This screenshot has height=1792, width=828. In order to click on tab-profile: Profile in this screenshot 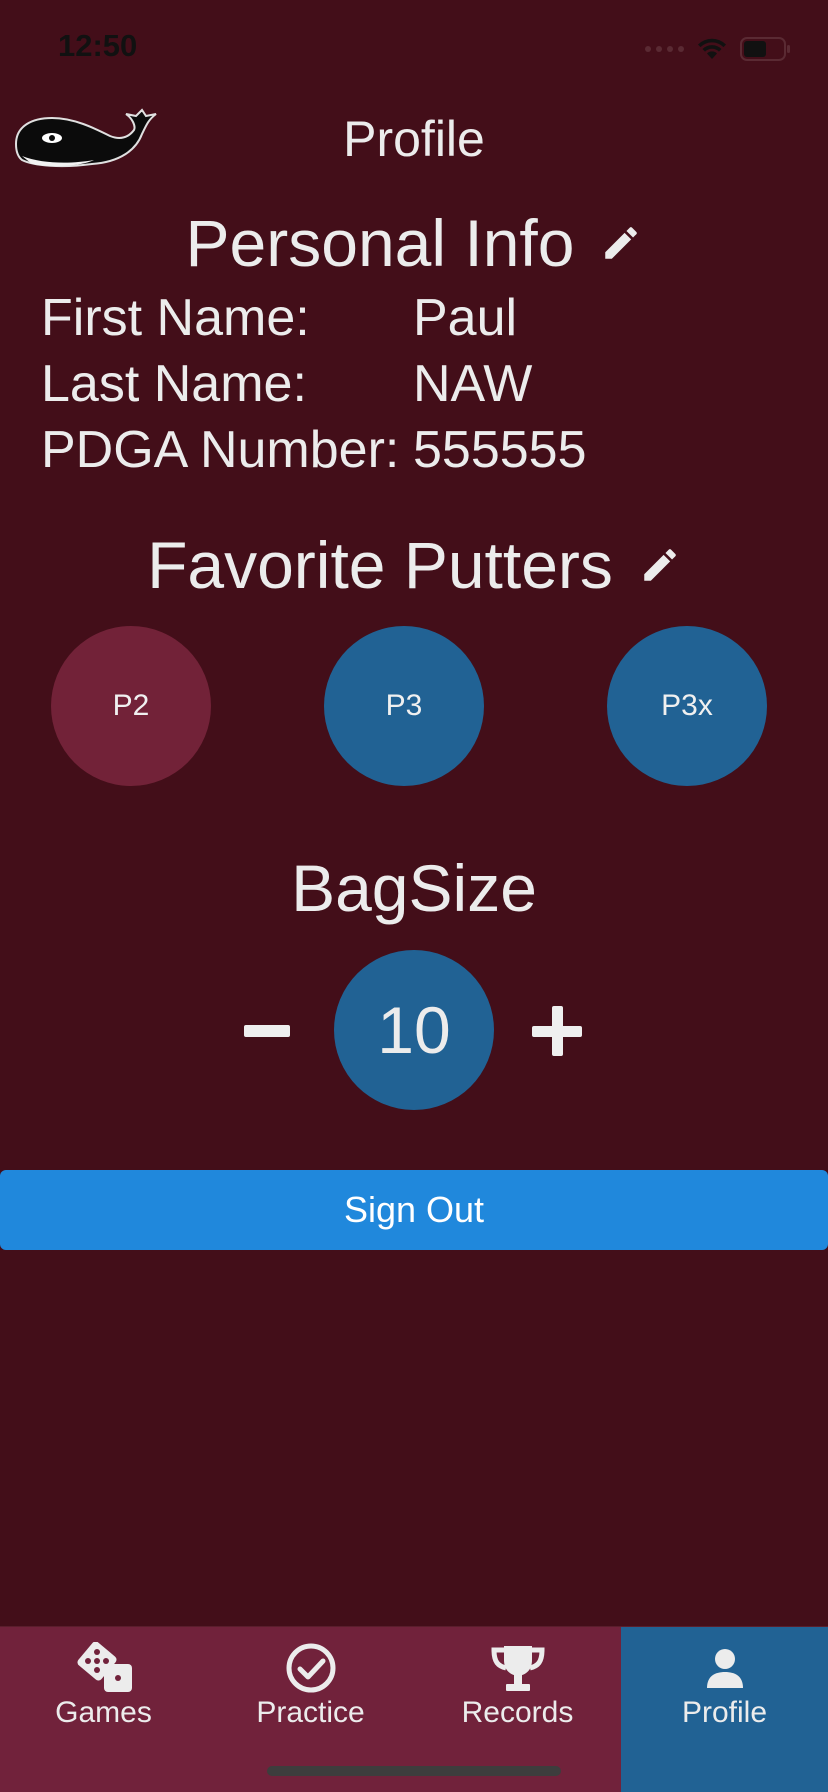, I will do `click(724, 1709)`.